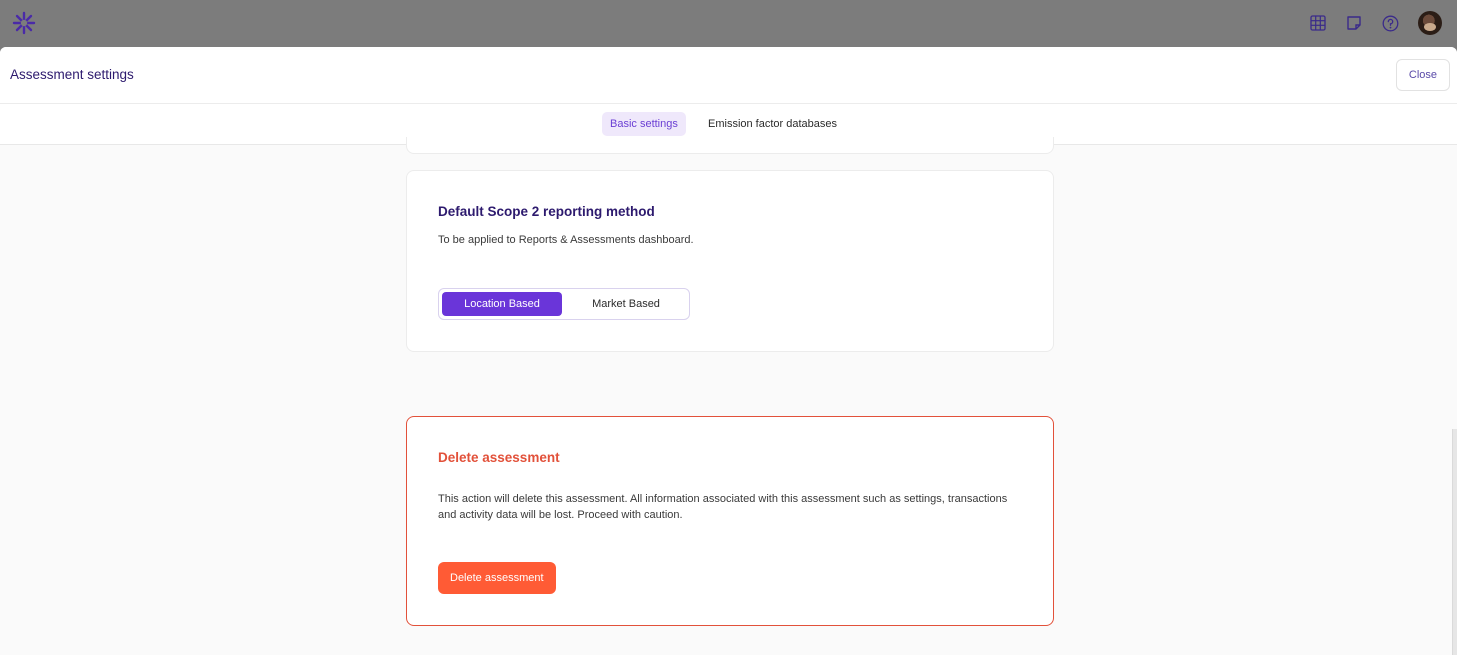  Describe the element at coordinates (24, 23) in the screenshot. I see `asterisk-logo-icon` at that location.